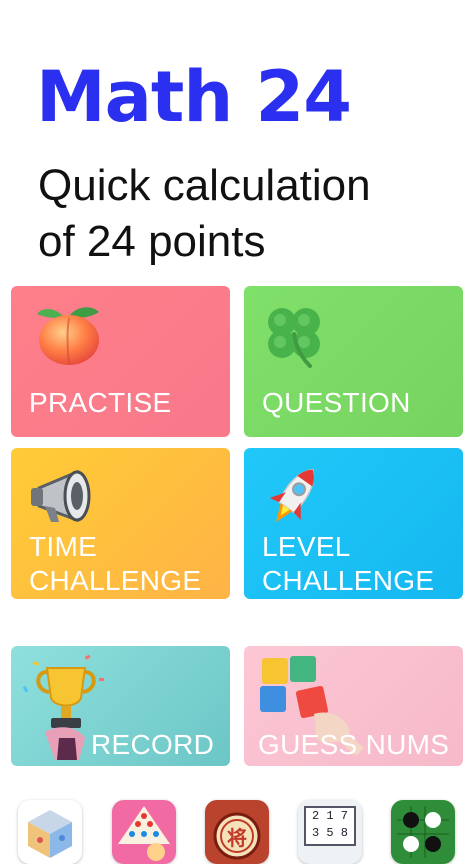  Describe the element at coordinates (115, 564) in the screenshot. I see `time-challenge-label: TIME CHALLENGE` at that location.